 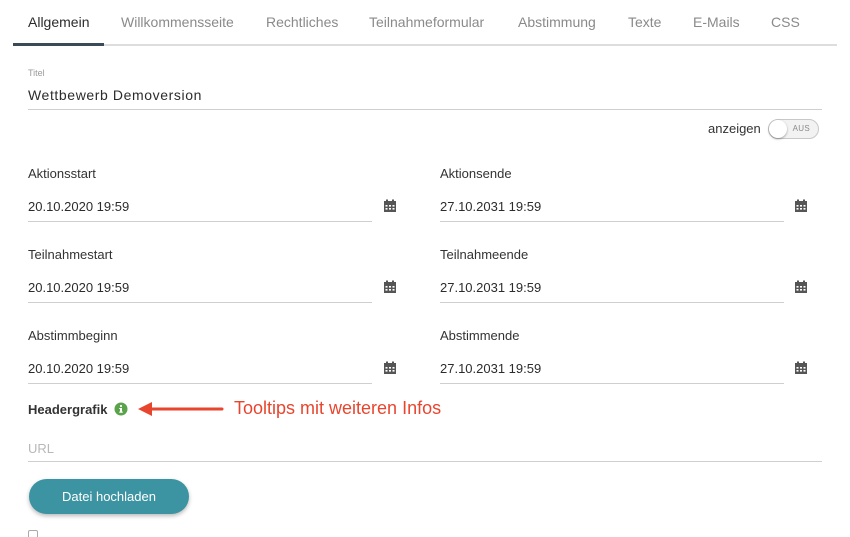 What do you see at coordinates (73, 335) in the screenshot?
I see `abstimmbeginn-label: Abstimmbeginn` at bounding box center [73, 335].